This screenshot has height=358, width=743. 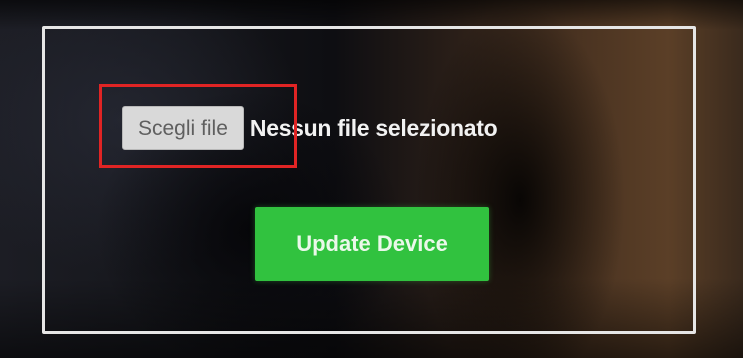 I want to click on choose-file-button: Scegli file, so click(x=183, y=128).